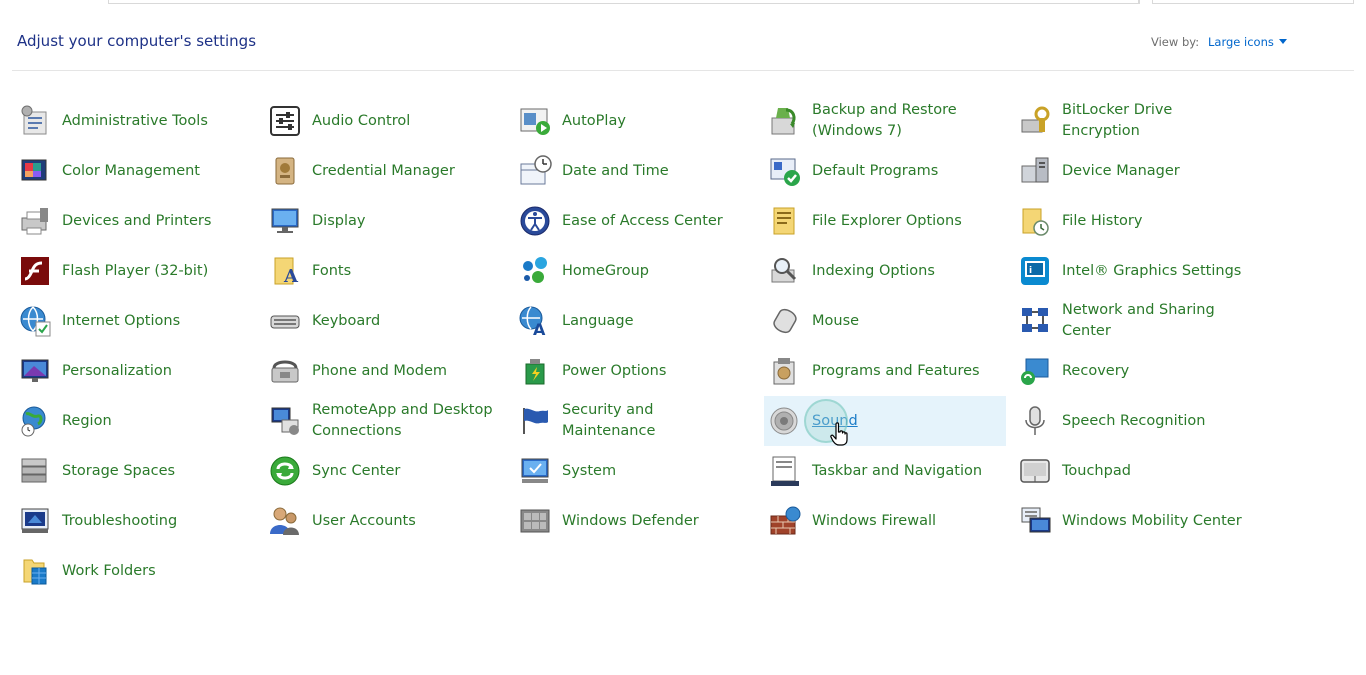  I want to click on item-label: Audio Control, so click(361, 120).